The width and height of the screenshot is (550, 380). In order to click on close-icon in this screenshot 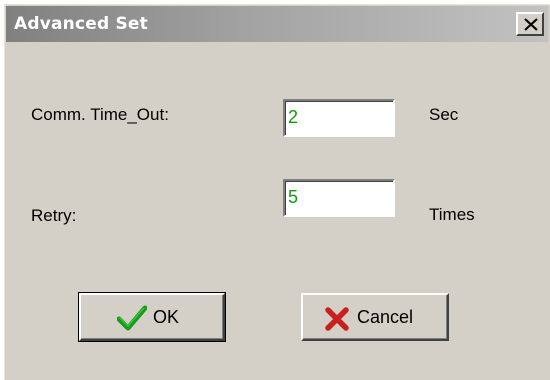, I will do `click(531, 24)`.